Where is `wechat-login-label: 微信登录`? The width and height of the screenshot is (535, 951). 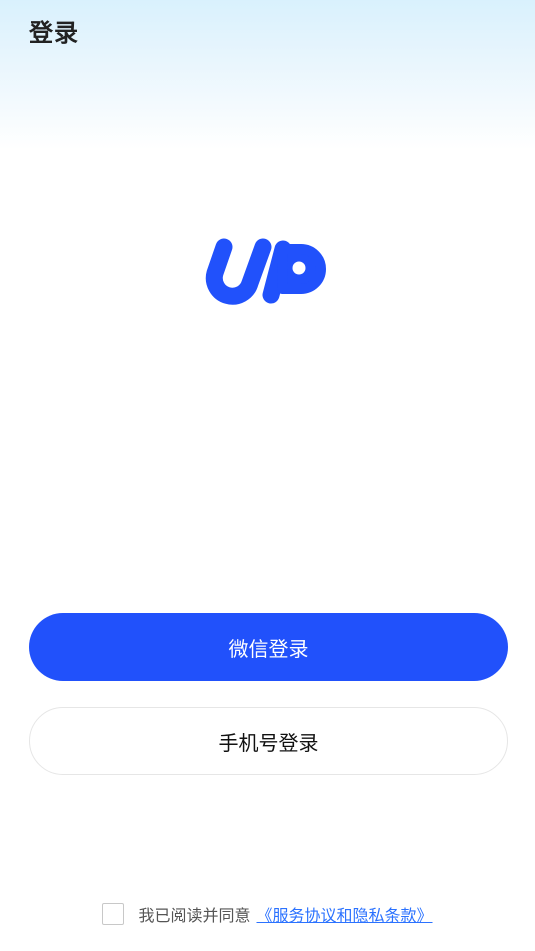
wechat-login-label: 微信登录 is located at coordinates (268, 648).